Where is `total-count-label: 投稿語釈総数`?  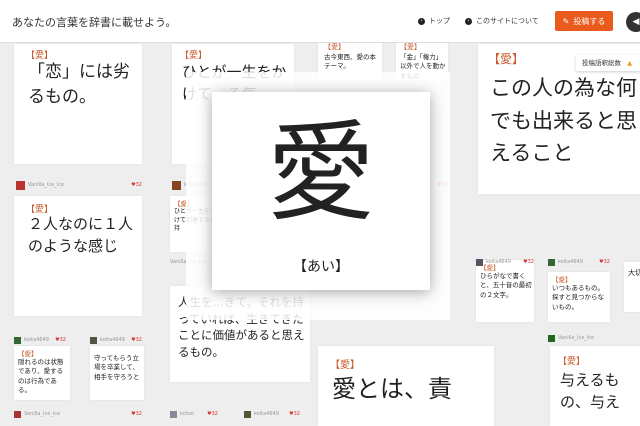
total-count-label: 投稿語釈総数 is located at coordinates (601, 63).